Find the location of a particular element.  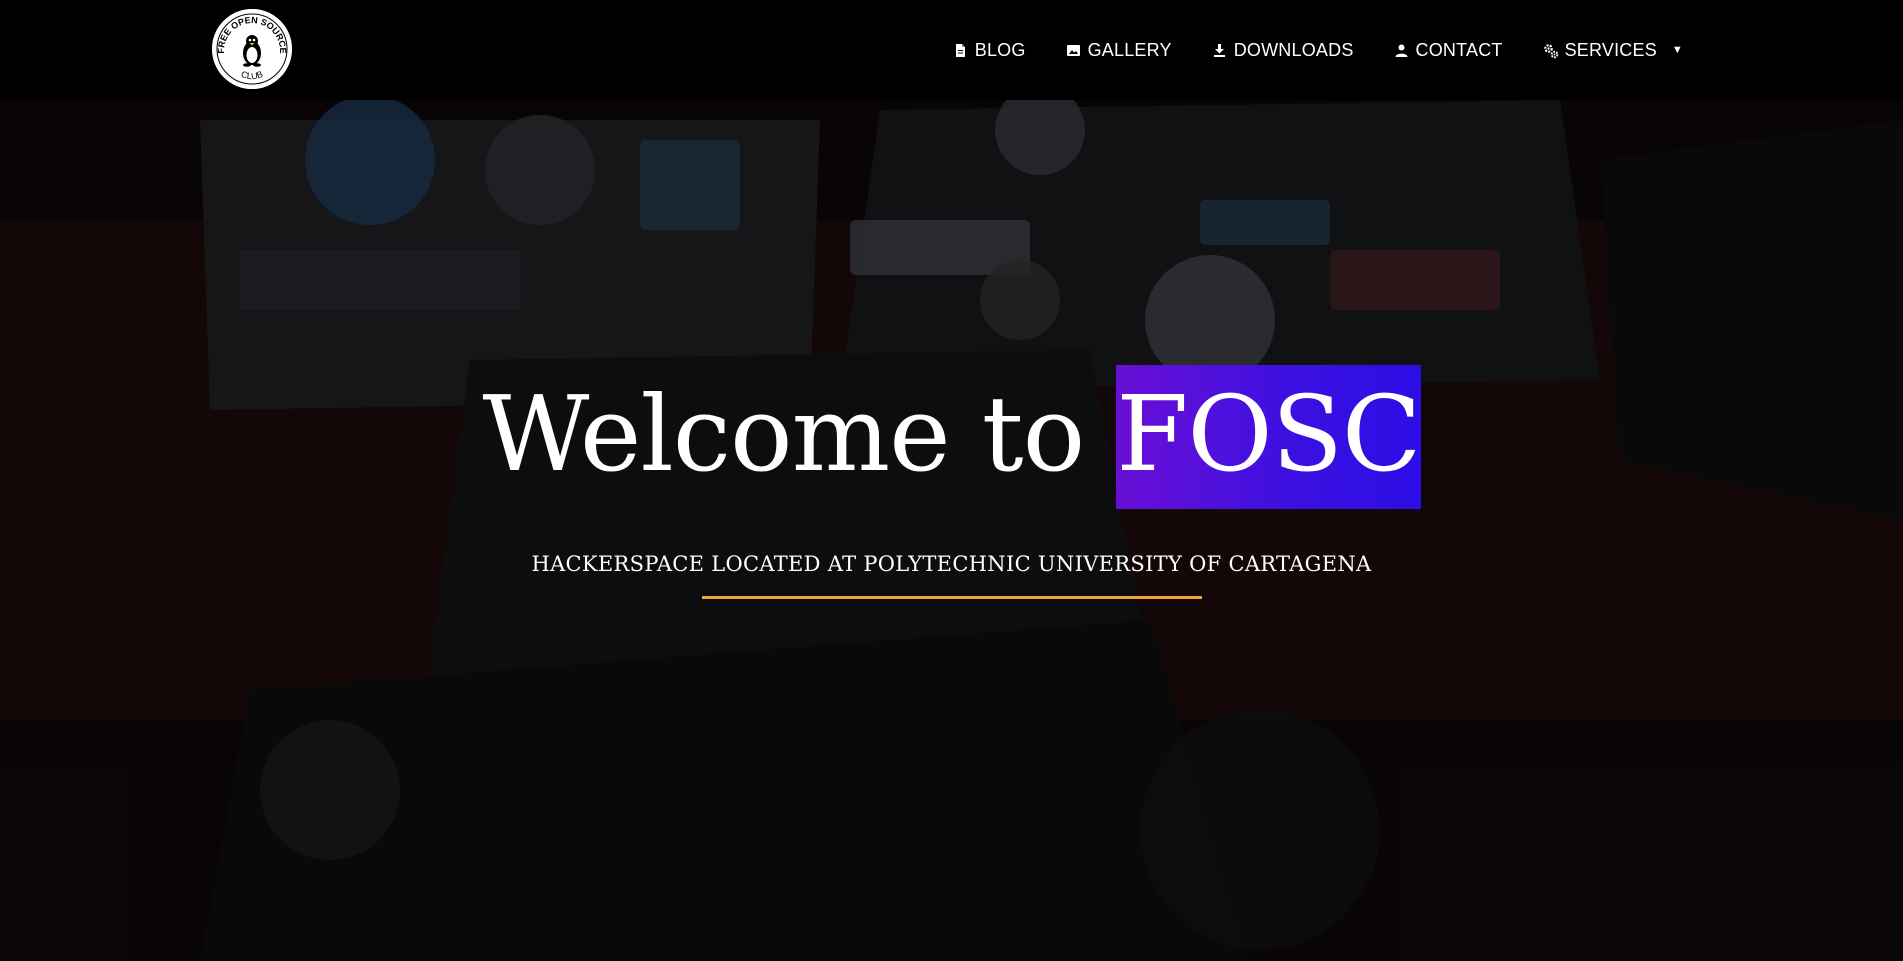

person-icon is located at coordinates (1401, 50).